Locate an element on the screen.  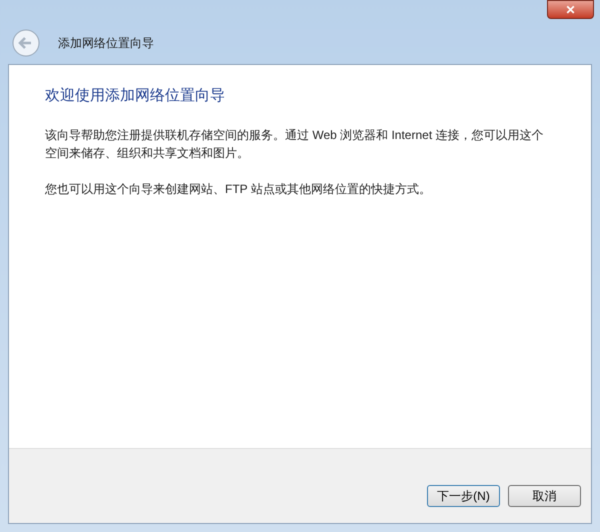
next-button: 下一步(N) is located at coordinates (463, 496).